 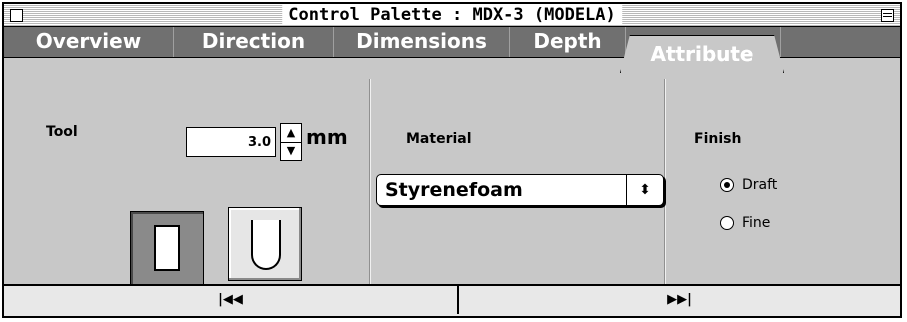 I want to click on radio-fine-label: Fine, so click(x=756, y=223).